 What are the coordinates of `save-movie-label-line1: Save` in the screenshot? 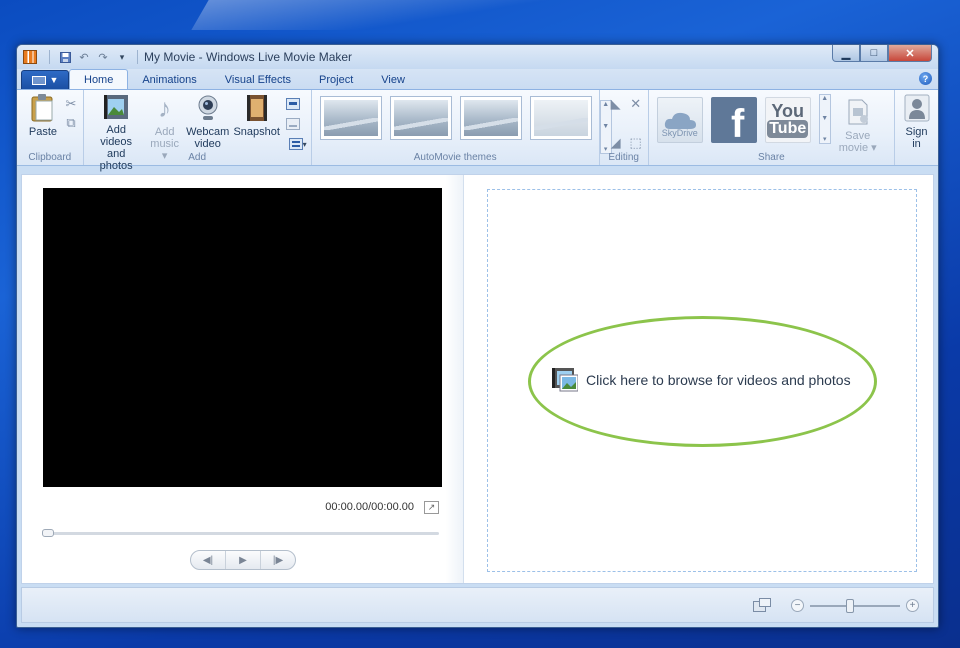 It's located at (858, 136).